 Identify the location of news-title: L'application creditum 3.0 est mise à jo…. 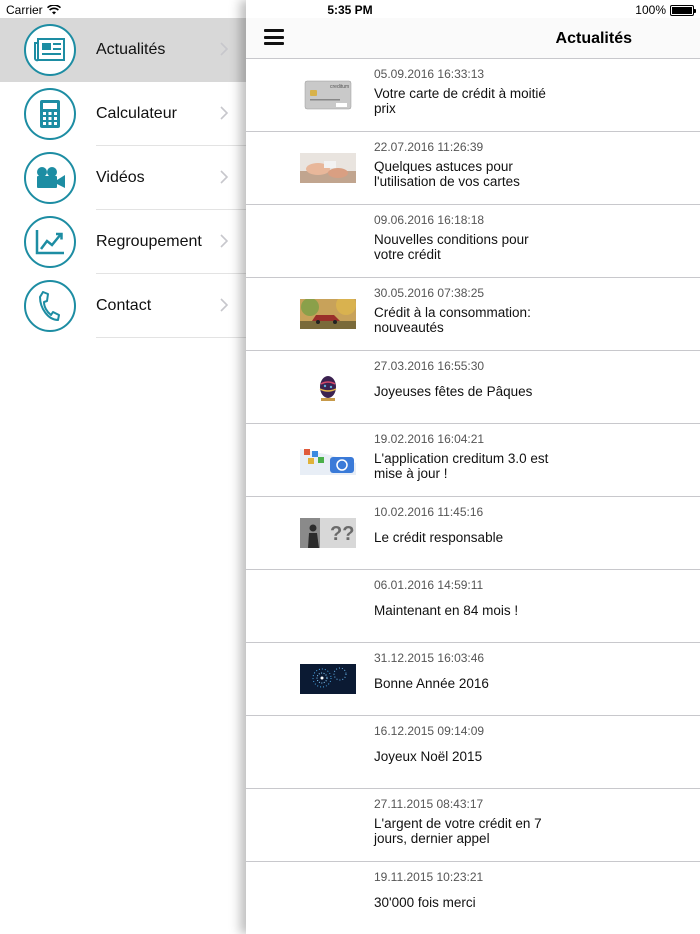
(461, 466).